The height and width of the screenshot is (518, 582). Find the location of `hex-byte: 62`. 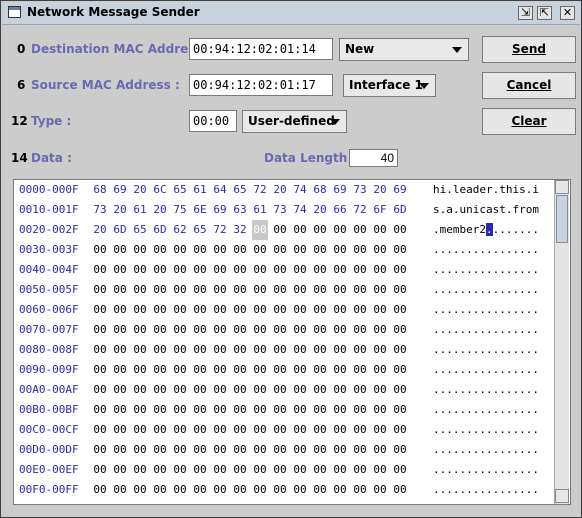

hex-byte: 62 is located at coordinates (180, 230).